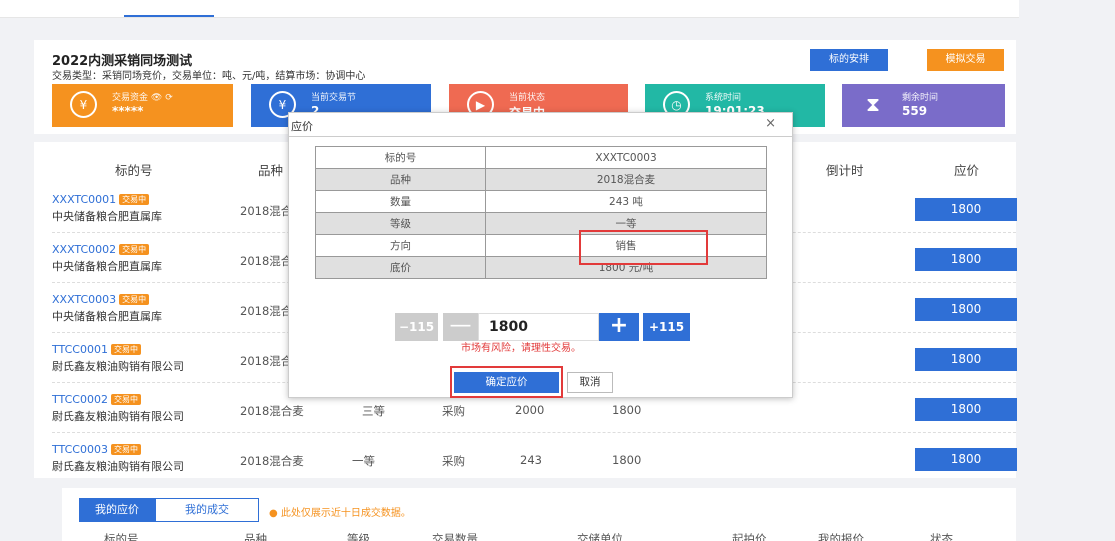 This screenshot has height=541, width=1115. I want to click on info-key: 数量, so click(400, 201).